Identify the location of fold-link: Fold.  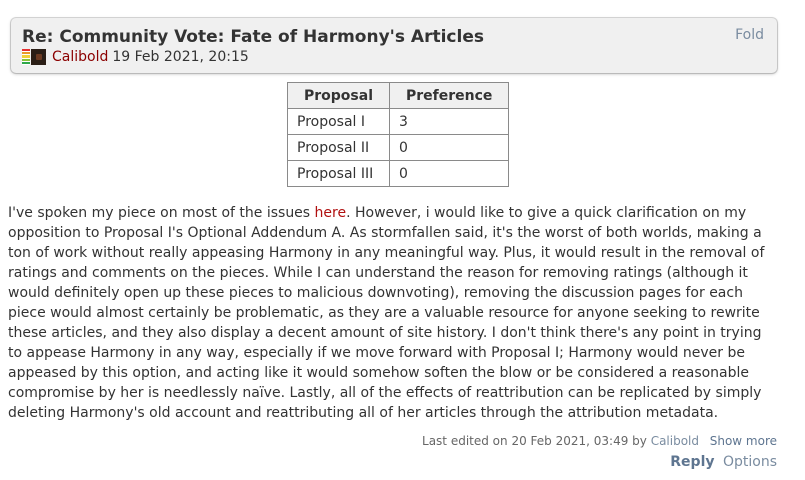
(749, 35).